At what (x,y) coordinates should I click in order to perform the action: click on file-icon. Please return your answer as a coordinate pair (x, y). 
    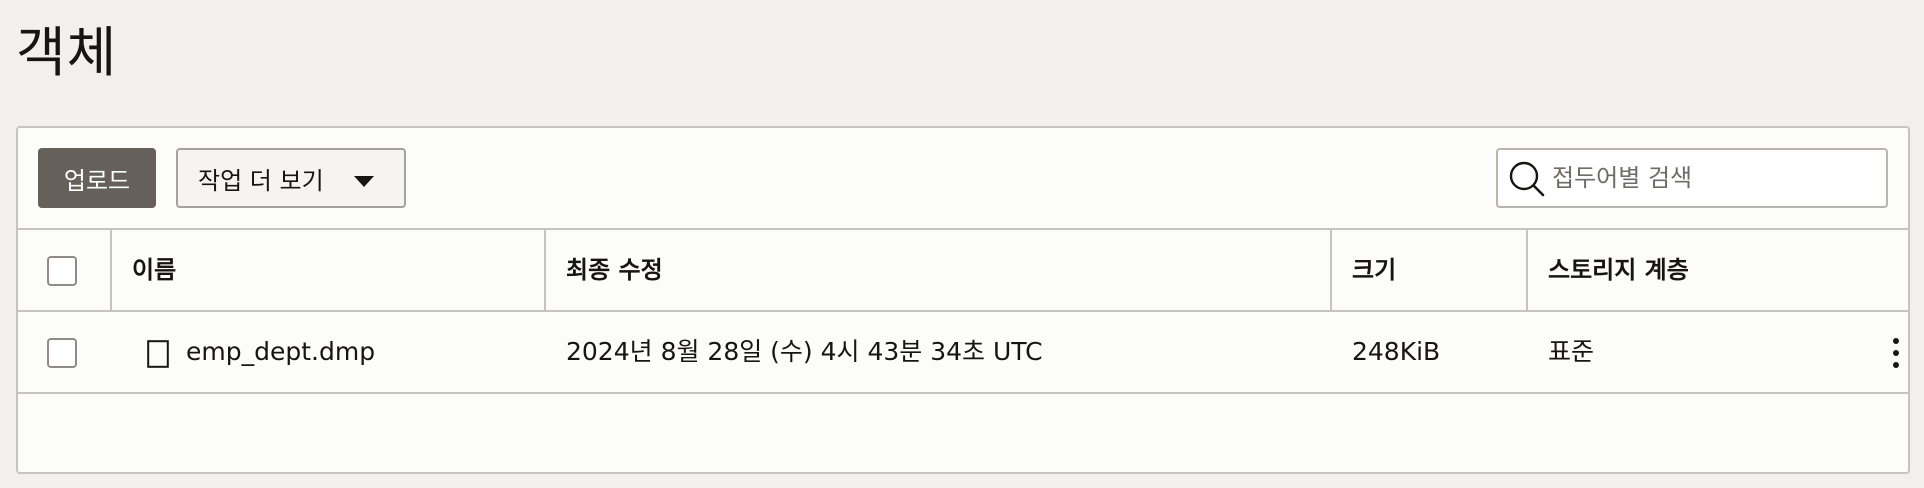
    Looking at the image, I should click on (158, 354).